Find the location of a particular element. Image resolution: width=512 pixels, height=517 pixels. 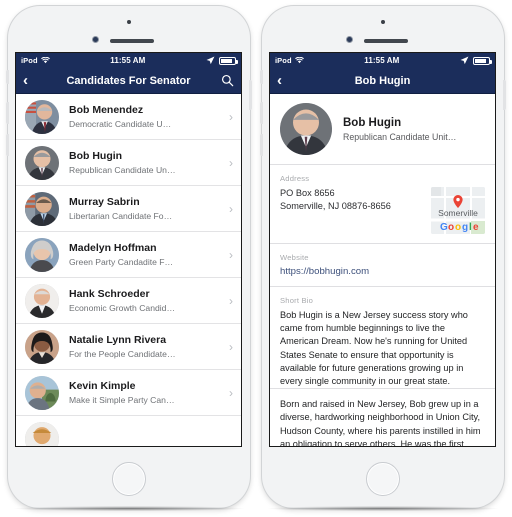

navigation-bar: ‹ Bob Hugin is located at coordinates (382, 81).